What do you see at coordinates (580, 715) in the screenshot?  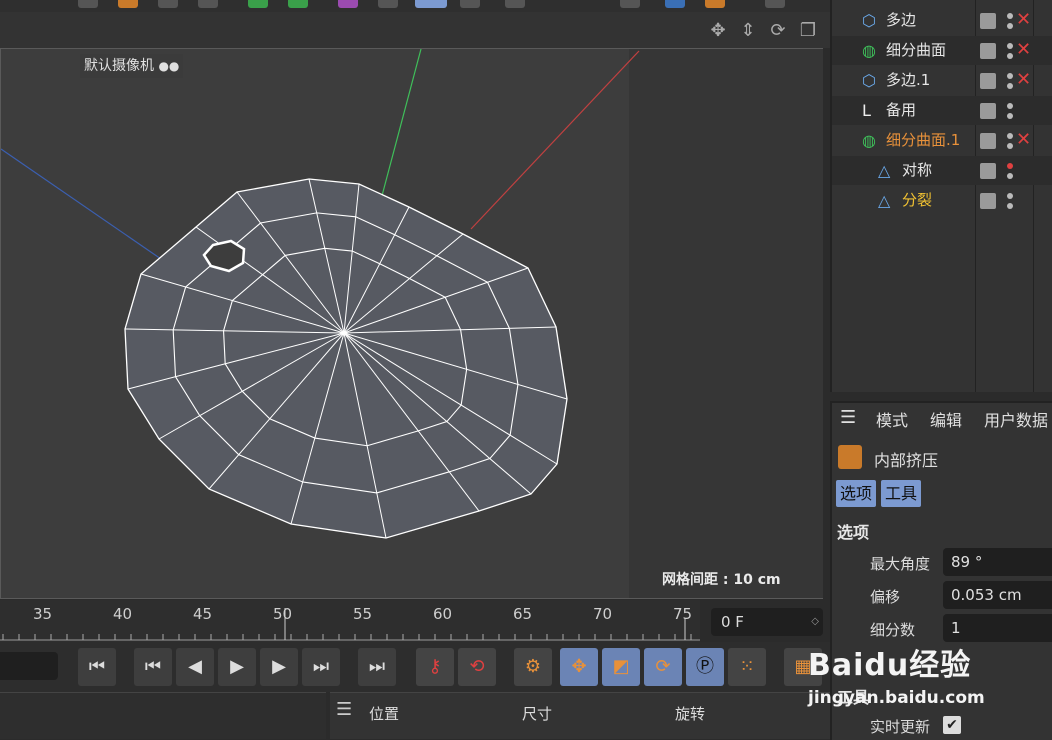 I see `coordinates-panel: ☰` at bounding box center [580, 715].